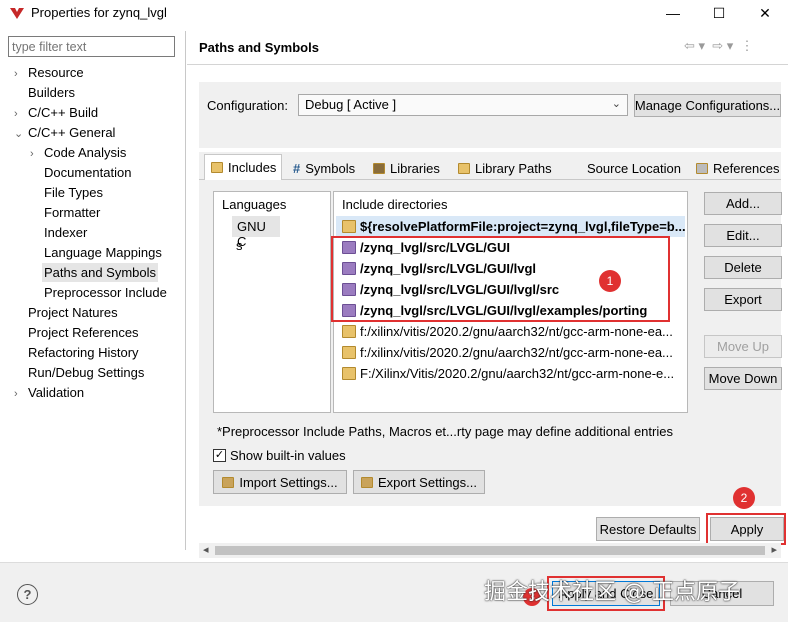 Image resolution: width=788 pixels, height=622 pixels. Describe the element at coordinates (91, 46) in the screenshot. I see `filter-input` at that location.